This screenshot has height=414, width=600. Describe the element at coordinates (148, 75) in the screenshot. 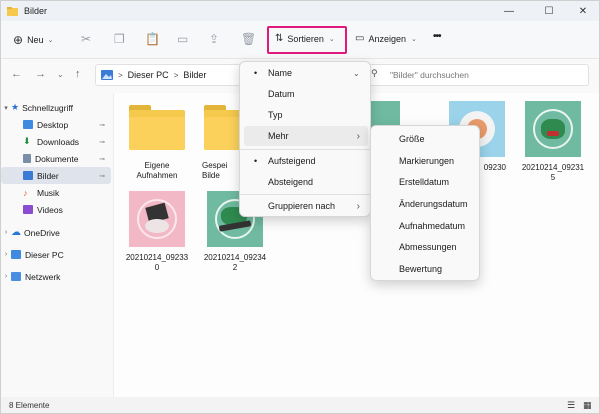

I see `breadcrumb-this-pc: Dieser PC` at that location.